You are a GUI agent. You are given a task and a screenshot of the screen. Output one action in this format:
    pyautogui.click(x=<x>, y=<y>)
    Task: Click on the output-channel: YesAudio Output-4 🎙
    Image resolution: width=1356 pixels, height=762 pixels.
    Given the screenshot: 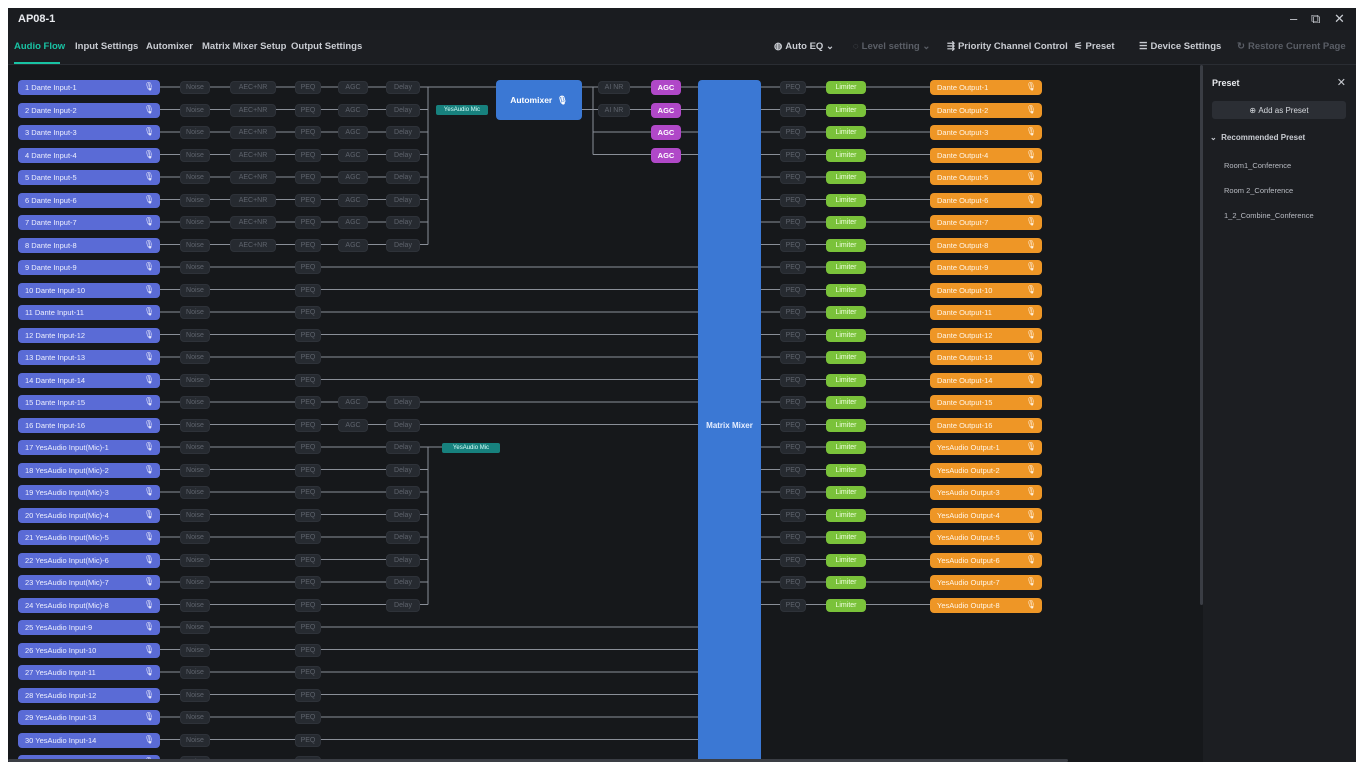 What is the action you would take?
    pyautogui.click(x=986, y=515)
    